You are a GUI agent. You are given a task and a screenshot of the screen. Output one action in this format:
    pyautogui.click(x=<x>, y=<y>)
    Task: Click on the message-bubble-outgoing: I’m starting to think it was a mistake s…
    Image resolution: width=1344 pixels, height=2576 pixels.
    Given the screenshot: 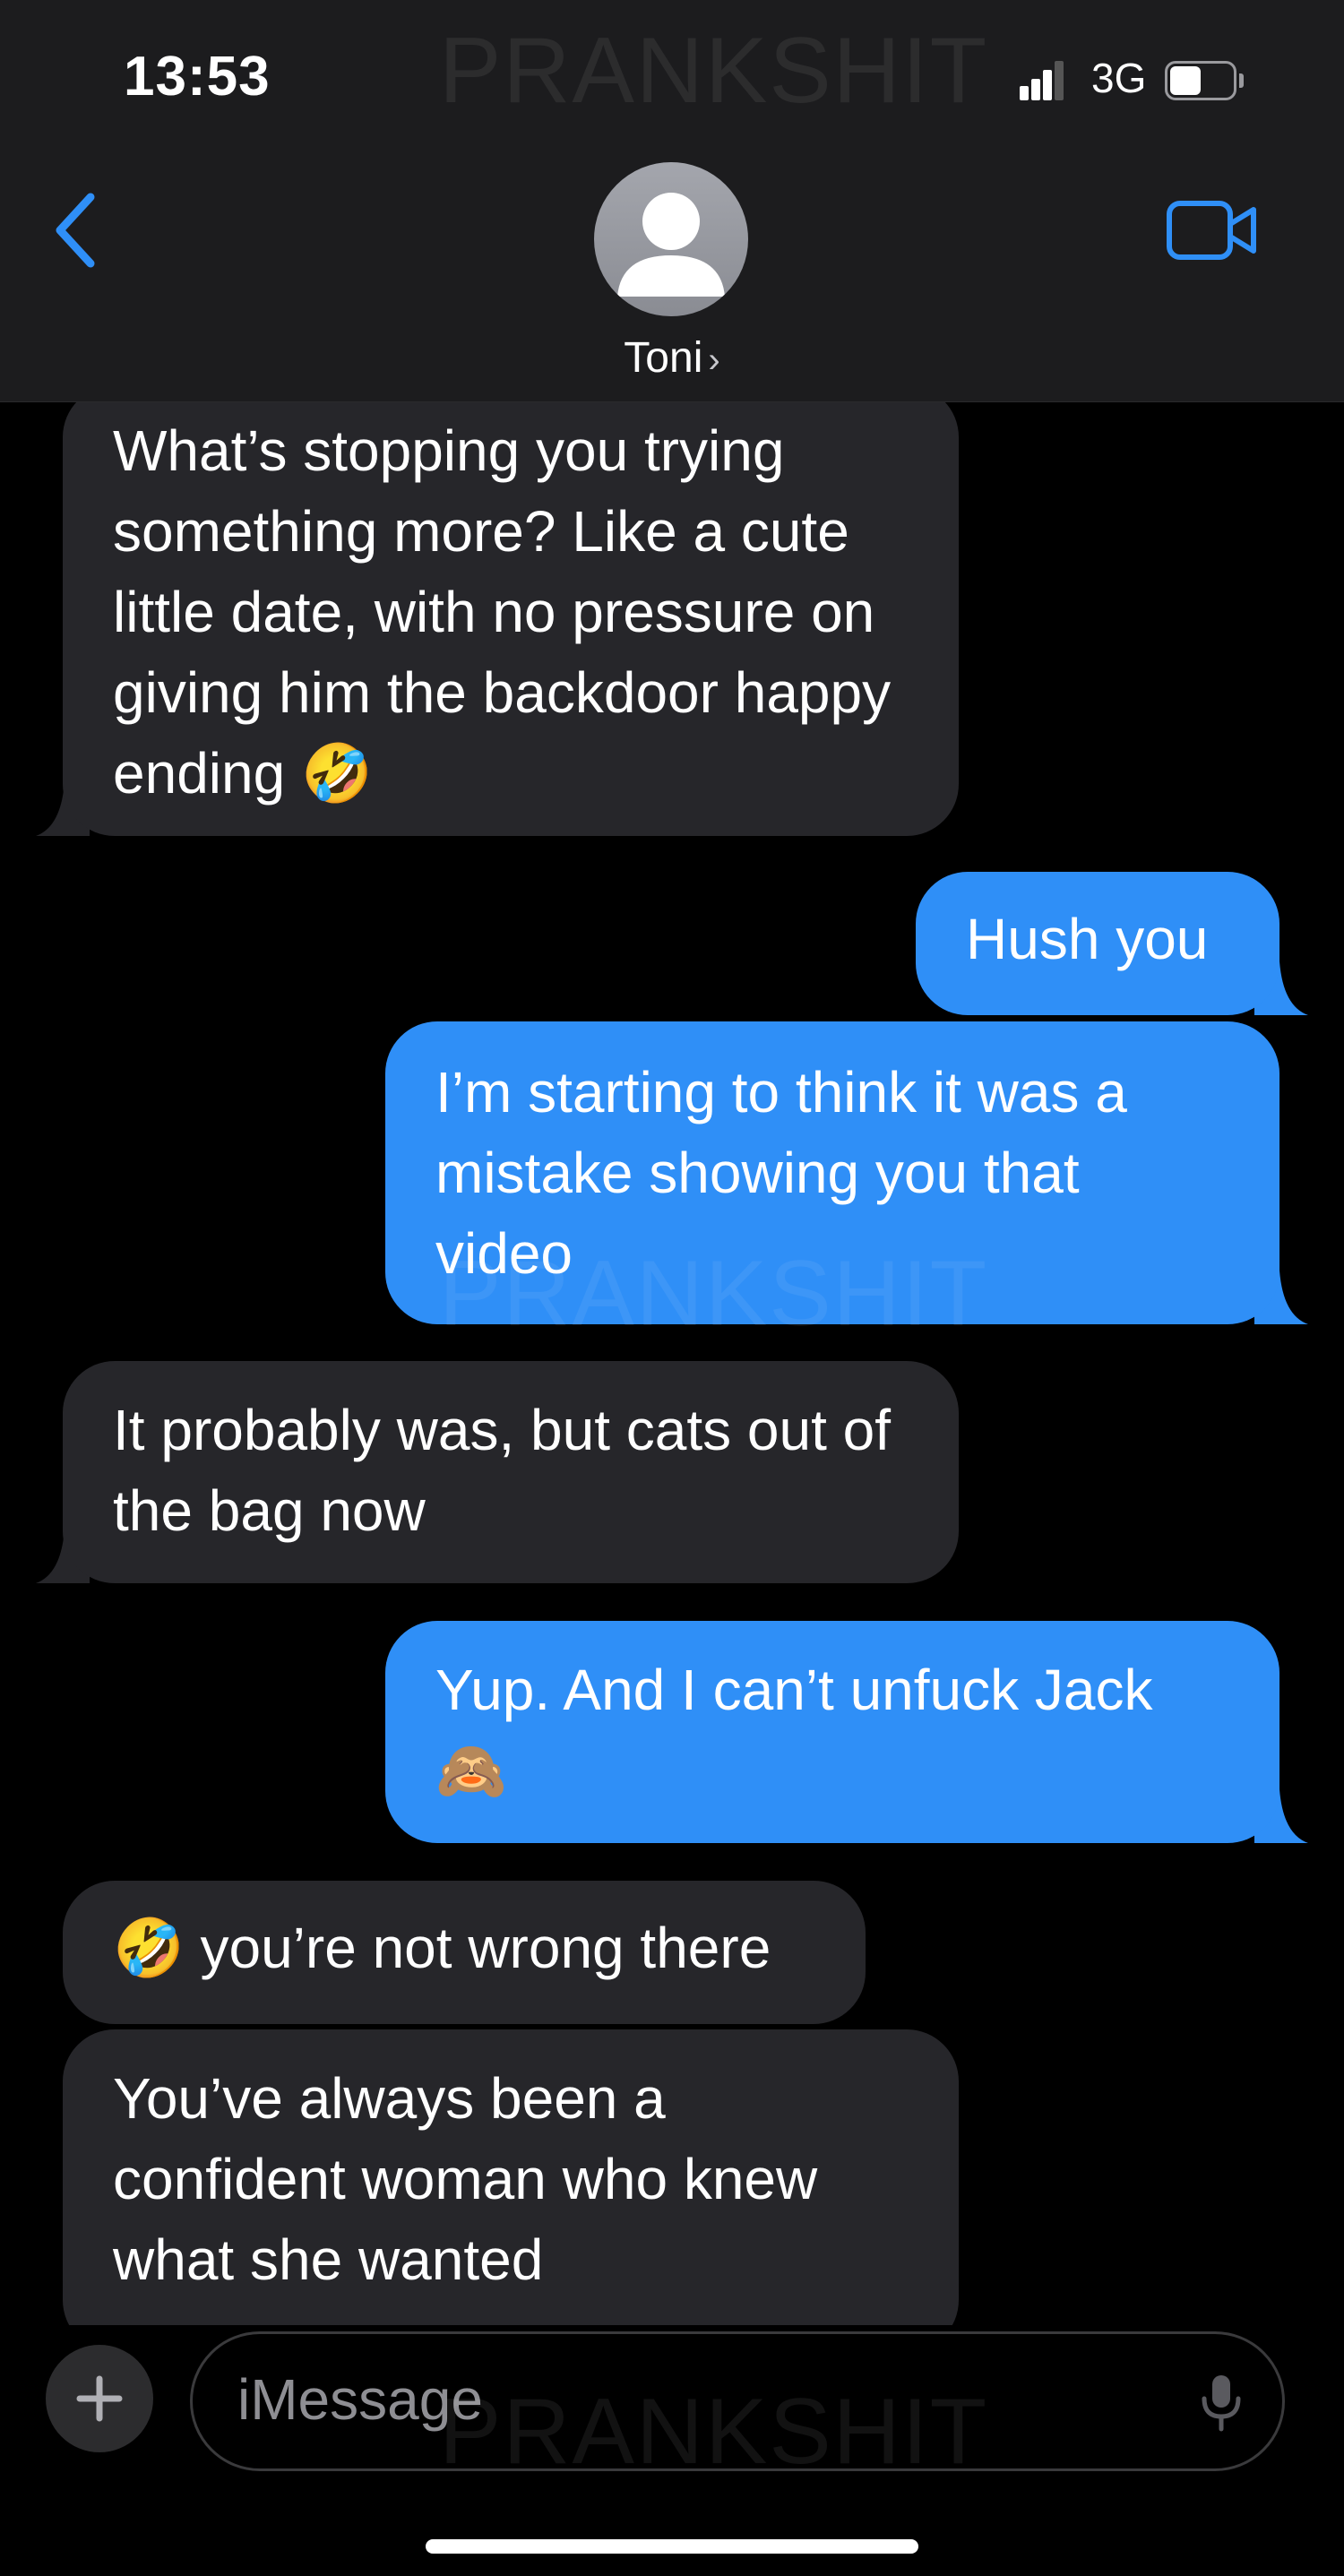 What is the action you would take?
    pyautogui.click(x=832, y=1172)
    